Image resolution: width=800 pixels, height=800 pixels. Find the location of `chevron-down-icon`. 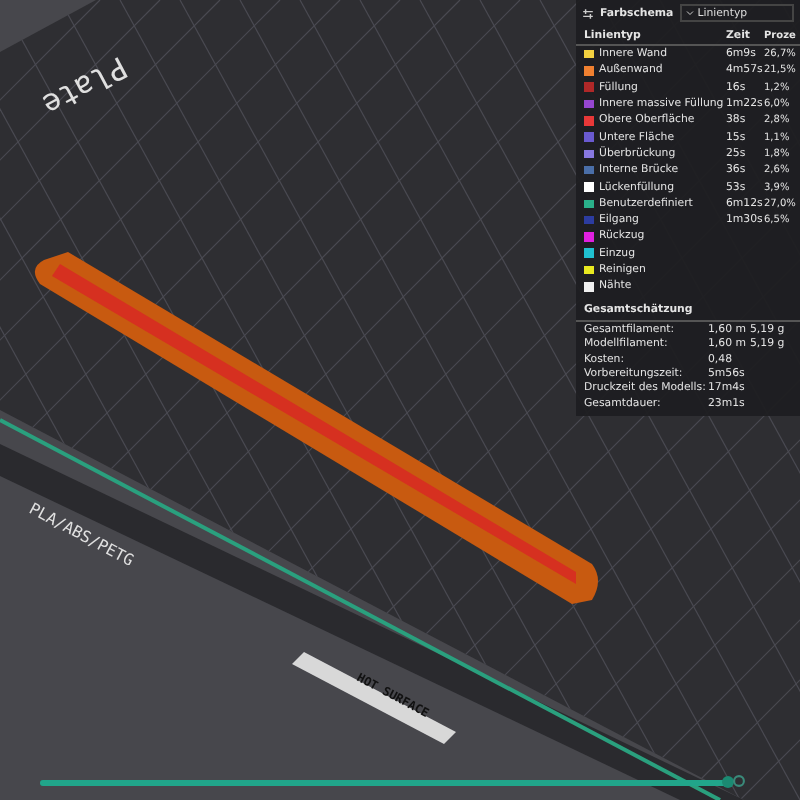

chevron-down-icon is located at coordinates (689, 13).